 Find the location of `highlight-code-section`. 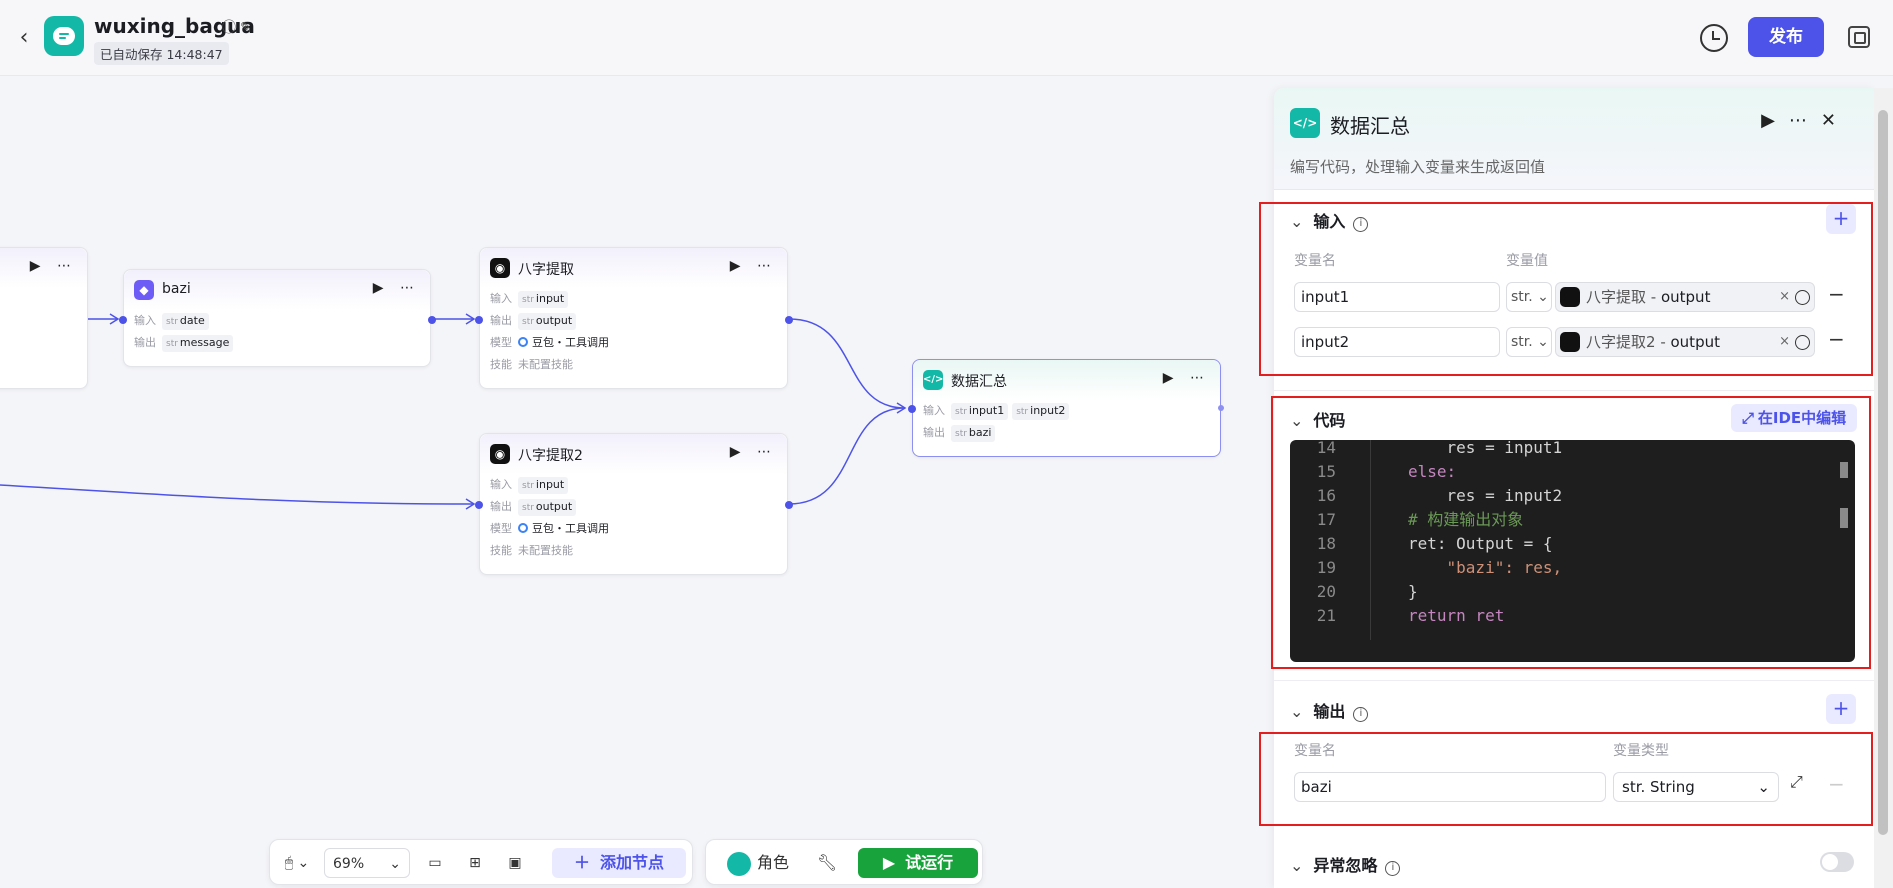

highlight-code-section is located at coordinates (1571, 532).